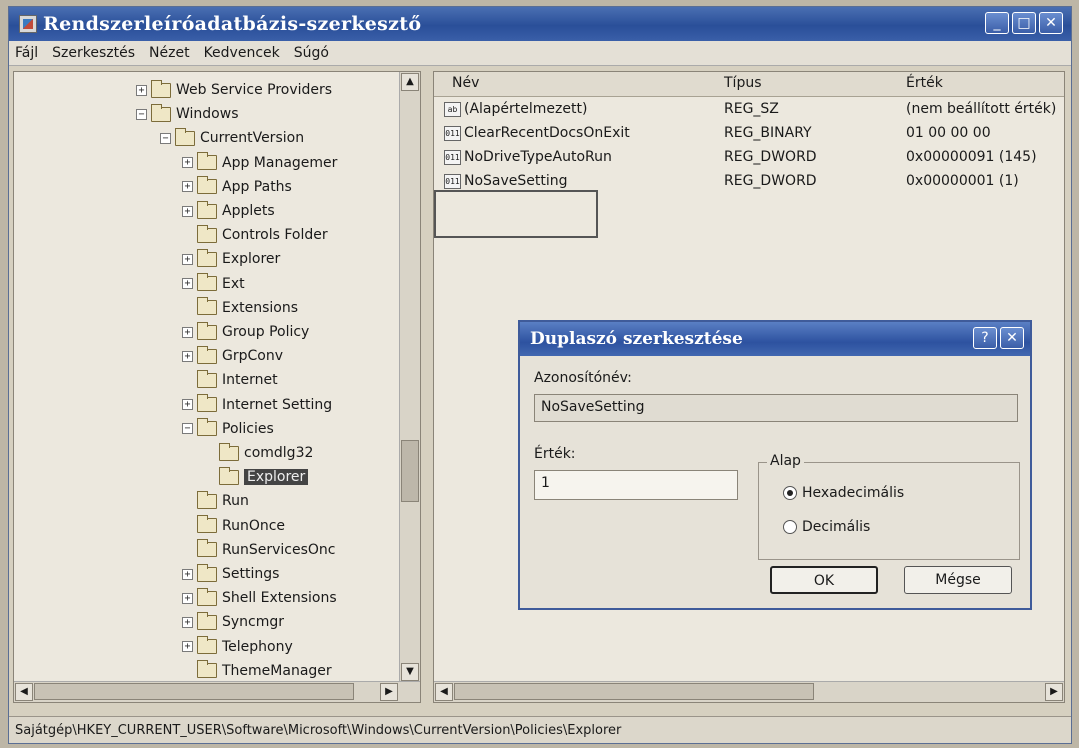  I want to click on menu-view: Nézet, so click(169, 53).